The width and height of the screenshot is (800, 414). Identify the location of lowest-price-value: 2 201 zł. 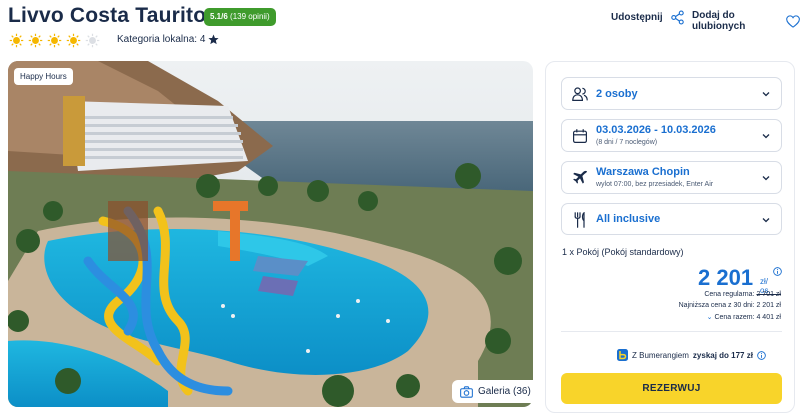
(768, 305).